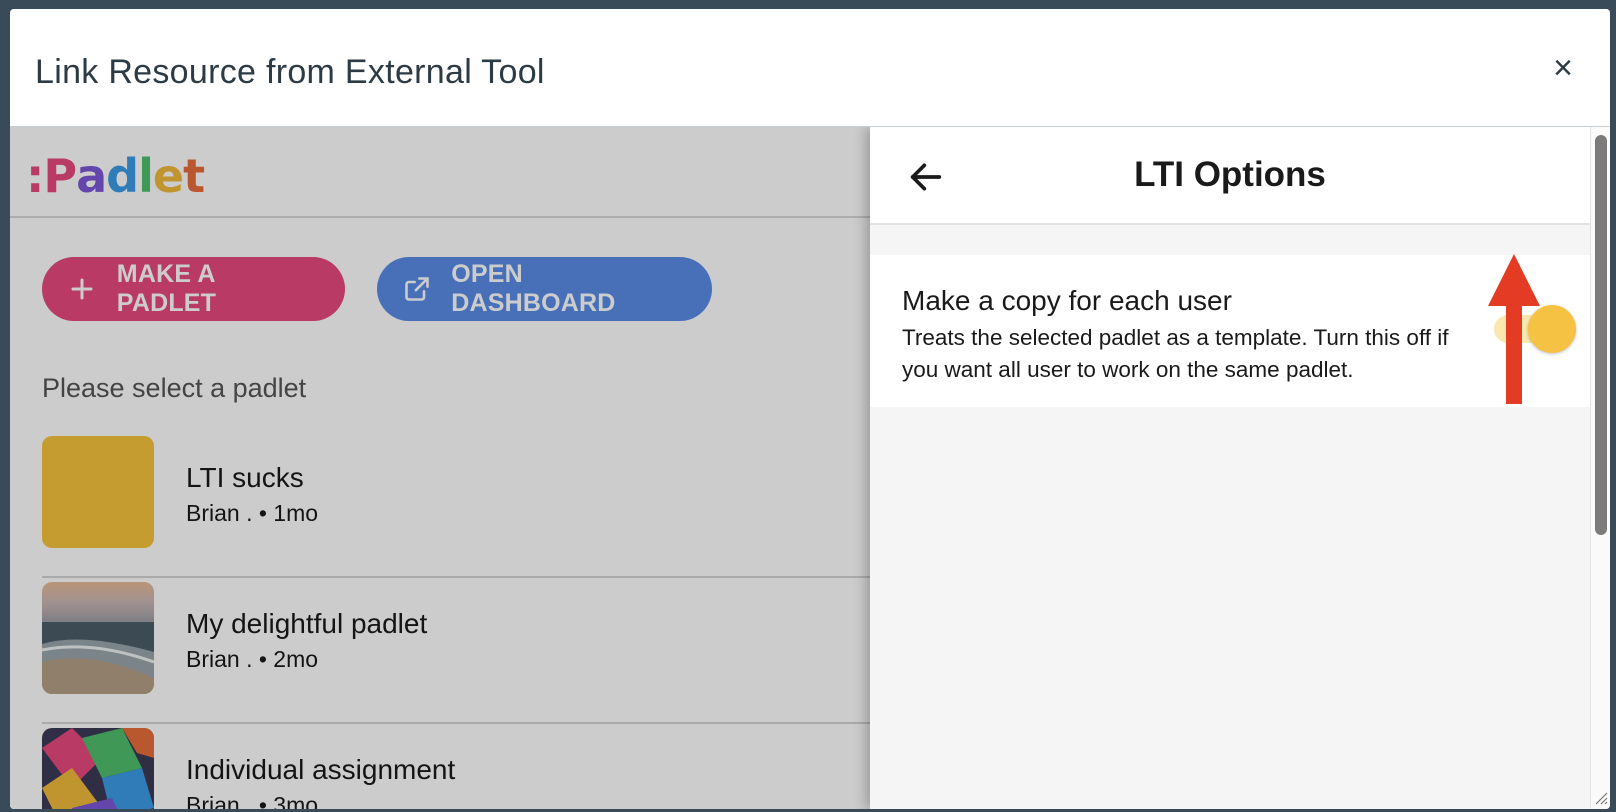 The height and width of the screenshot is (812, 1616). What do you see at coordinates (1563, 68) in the screenshot?
I see `close-button: ×` at bounding box center [1563, 68].